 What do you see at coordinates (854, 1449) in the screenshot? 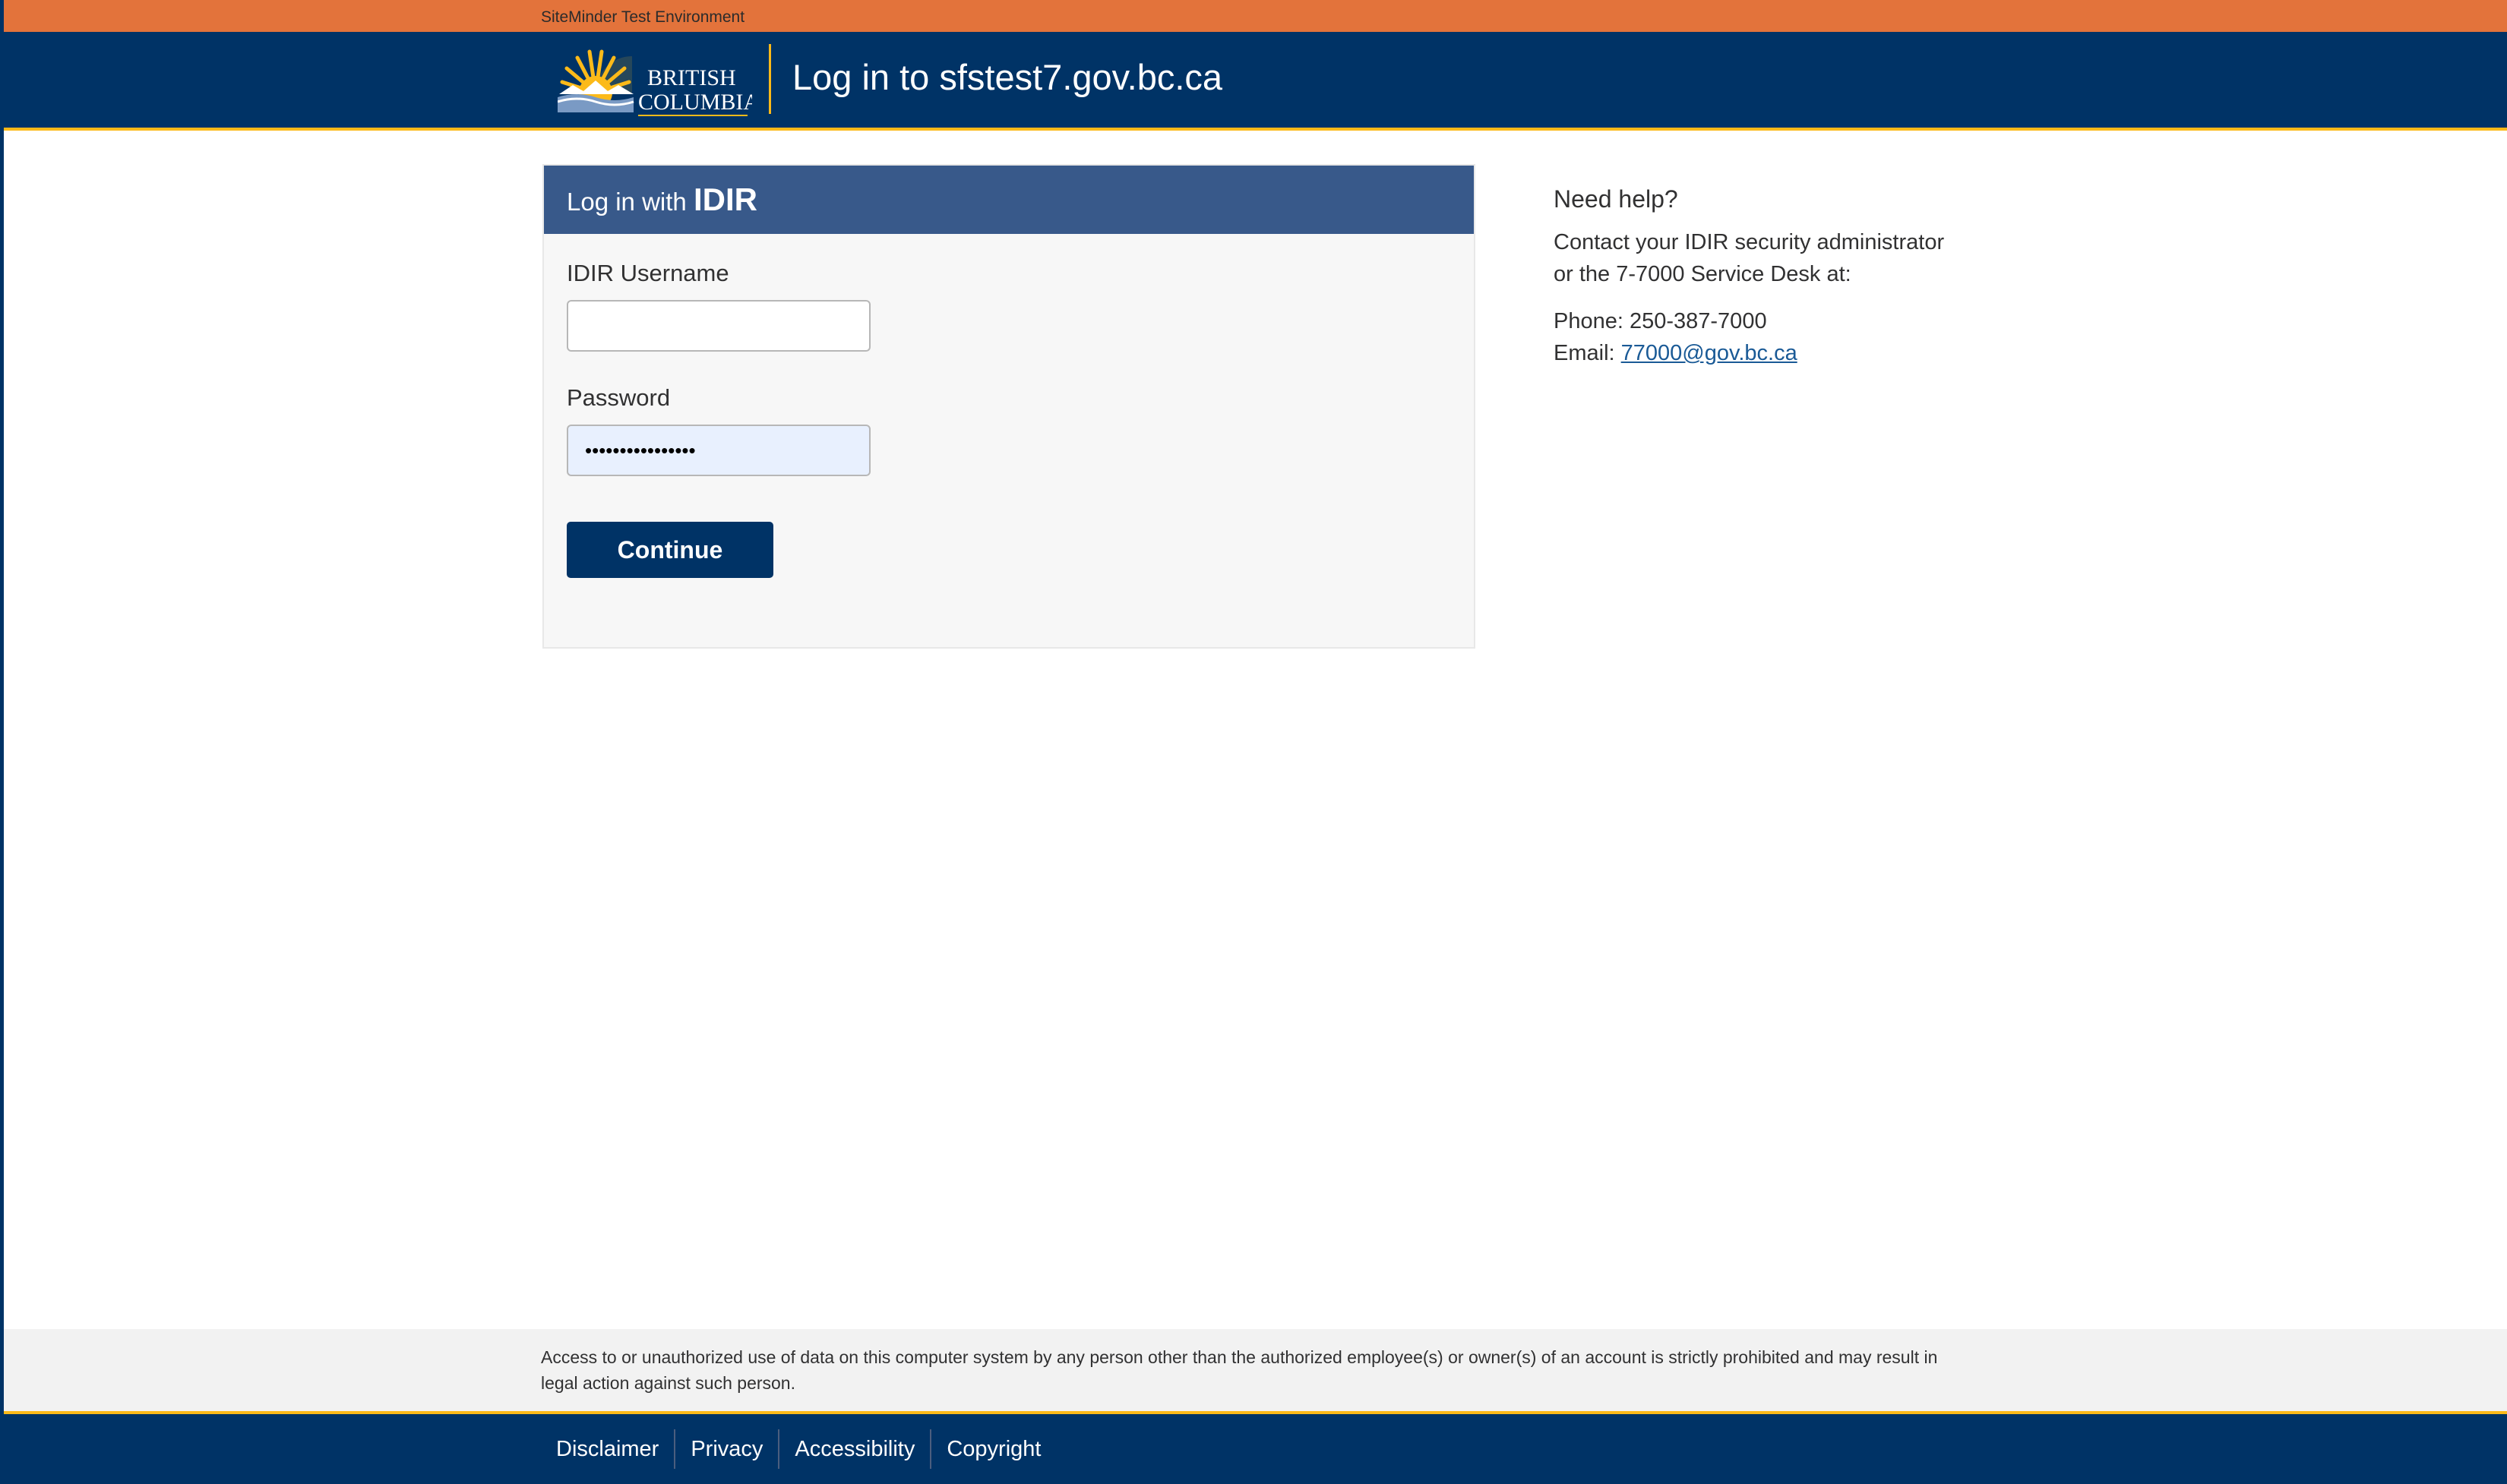
I see `footer-link-accessibility: Accessibility` at bounding box center [854, 1449].